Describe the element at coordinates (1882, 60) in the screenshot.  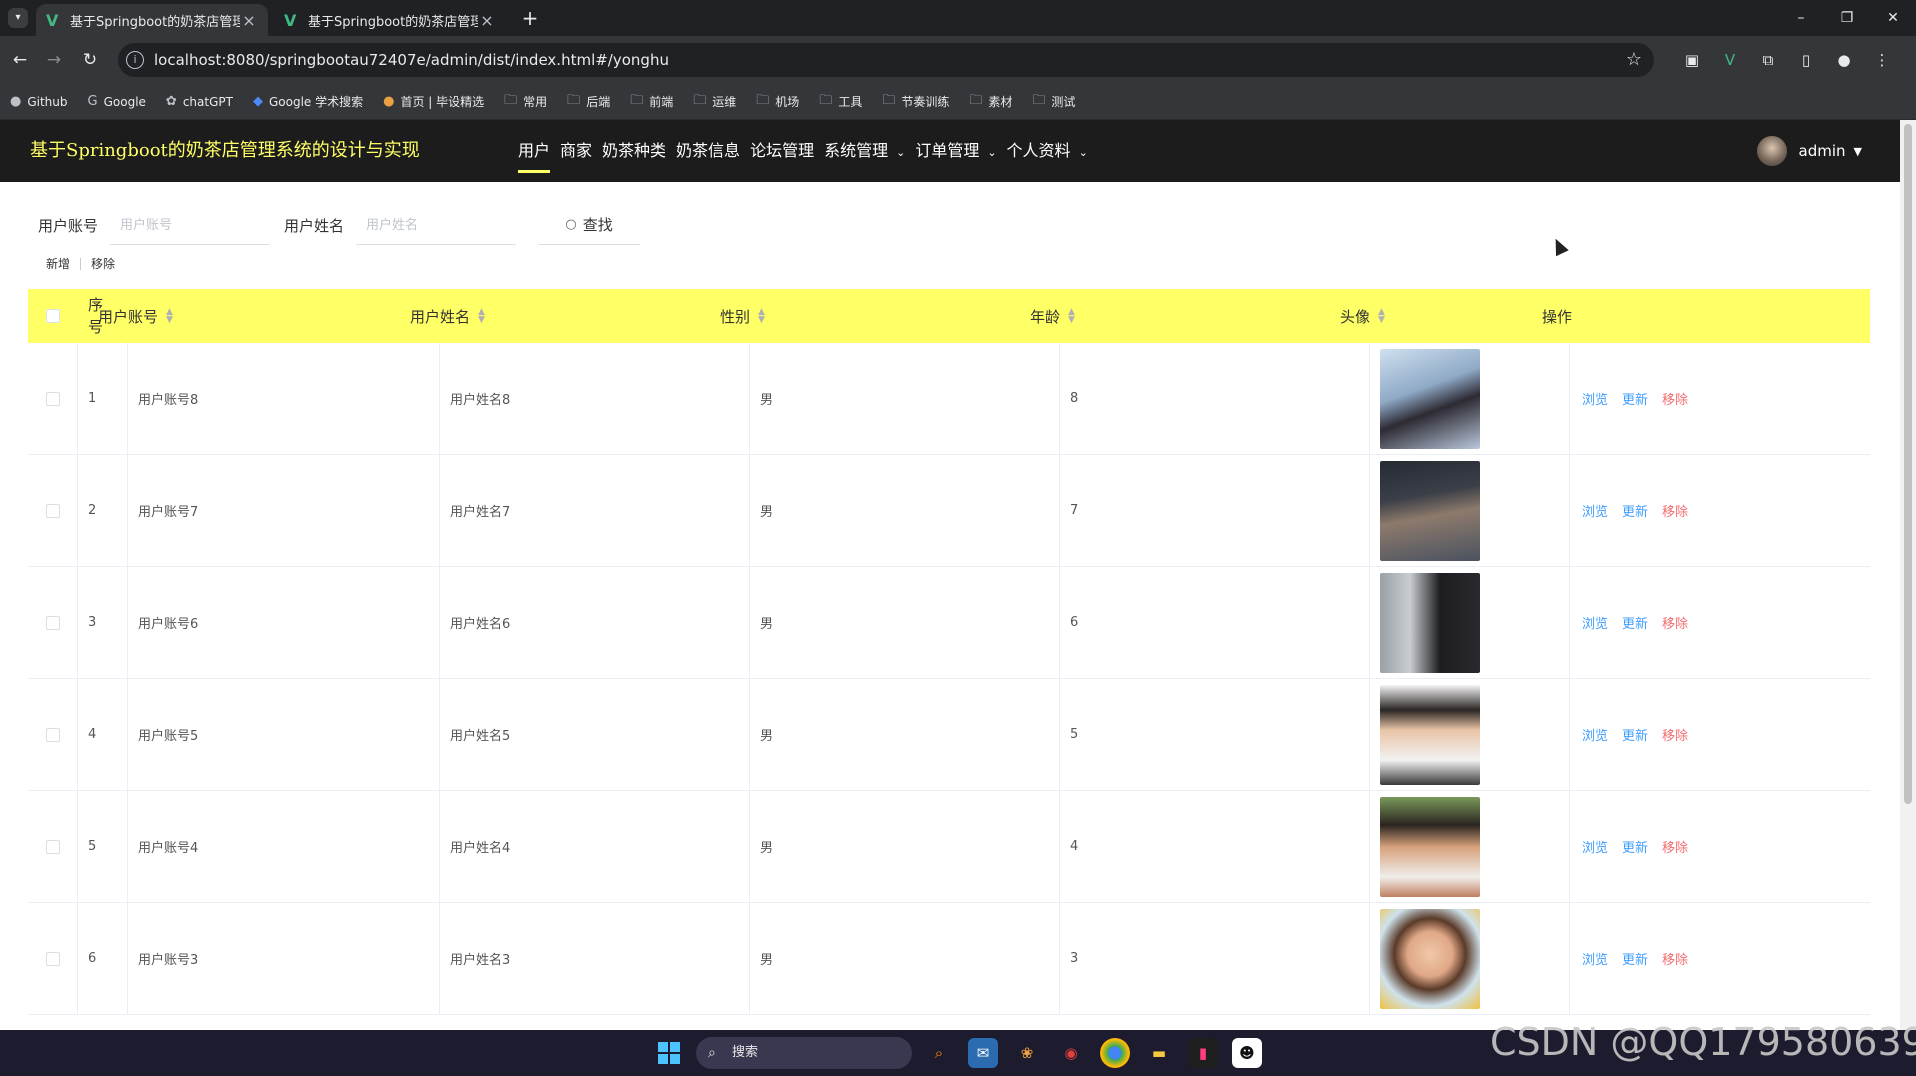
I see `more-menu-icon: ⋮` at that location.